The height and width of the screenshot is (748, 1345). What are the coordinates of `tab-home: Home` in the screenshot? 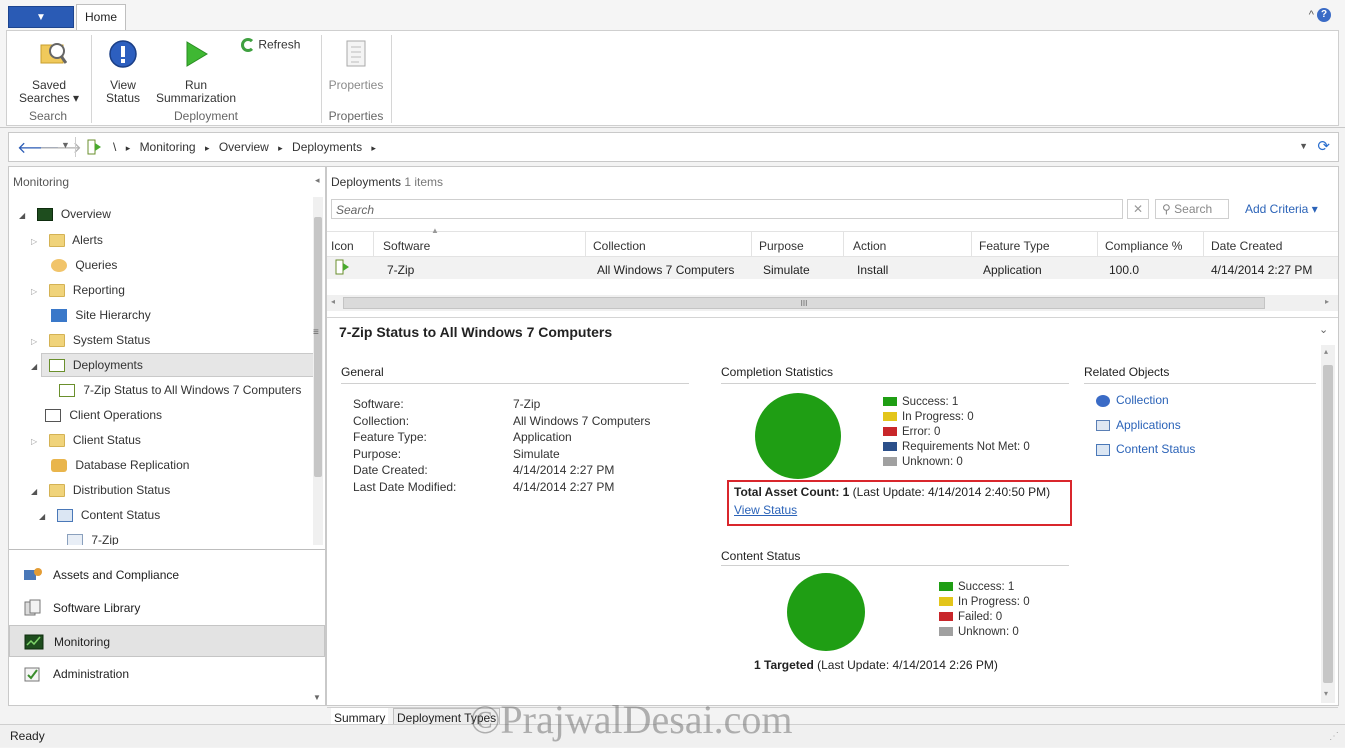 It's located at (101, 17).